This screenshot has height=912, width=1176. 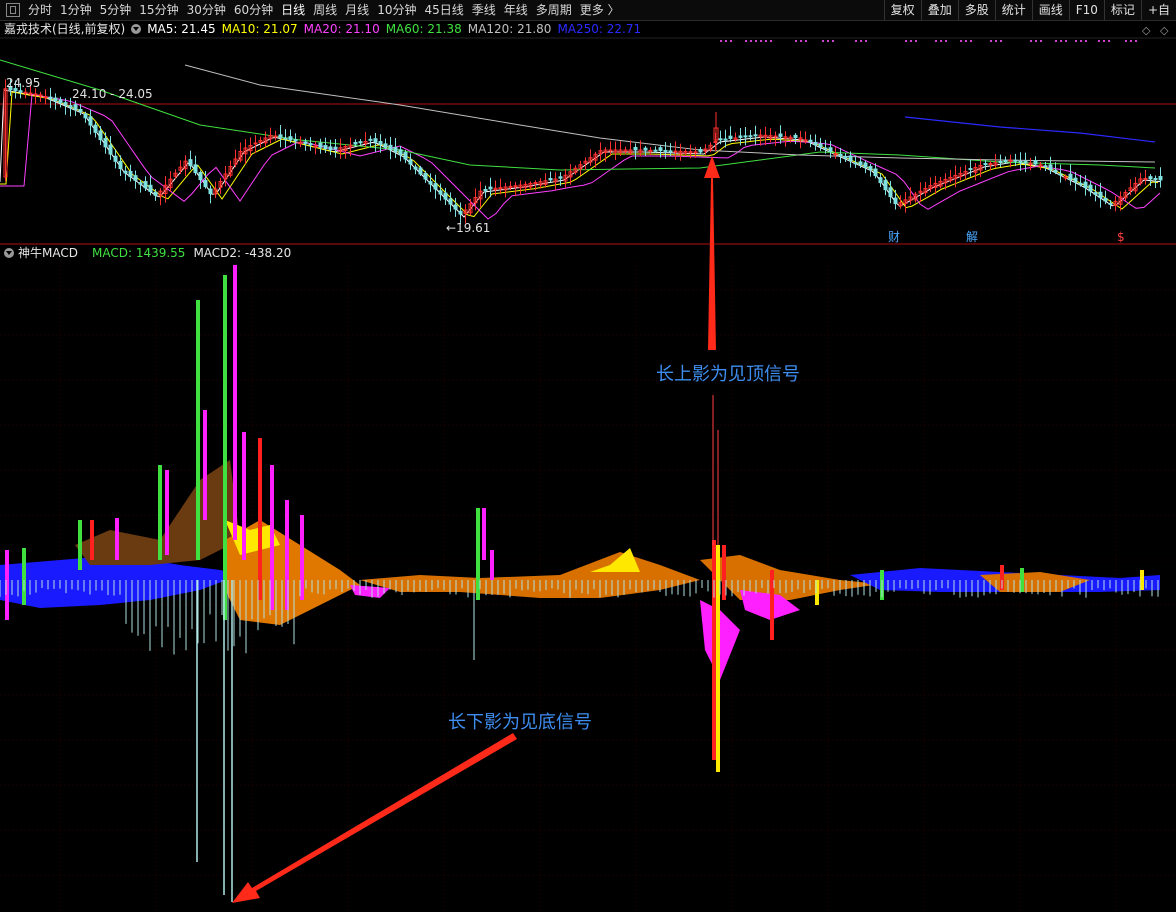 I want to click on ma60-line, so click(x=578, y=115).